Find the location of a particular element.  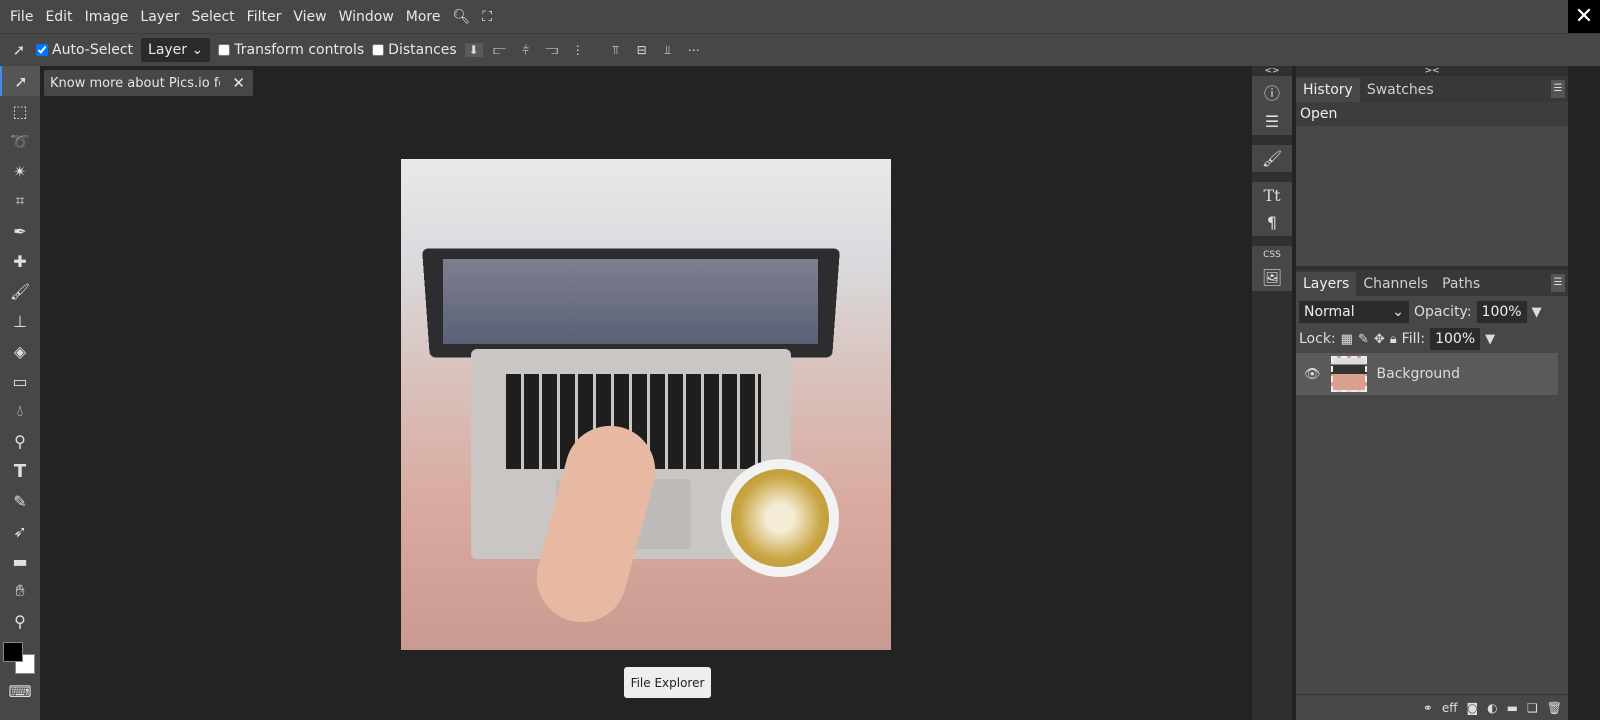

align-left-icon: ⫍ is located at coordinates (500, 50).